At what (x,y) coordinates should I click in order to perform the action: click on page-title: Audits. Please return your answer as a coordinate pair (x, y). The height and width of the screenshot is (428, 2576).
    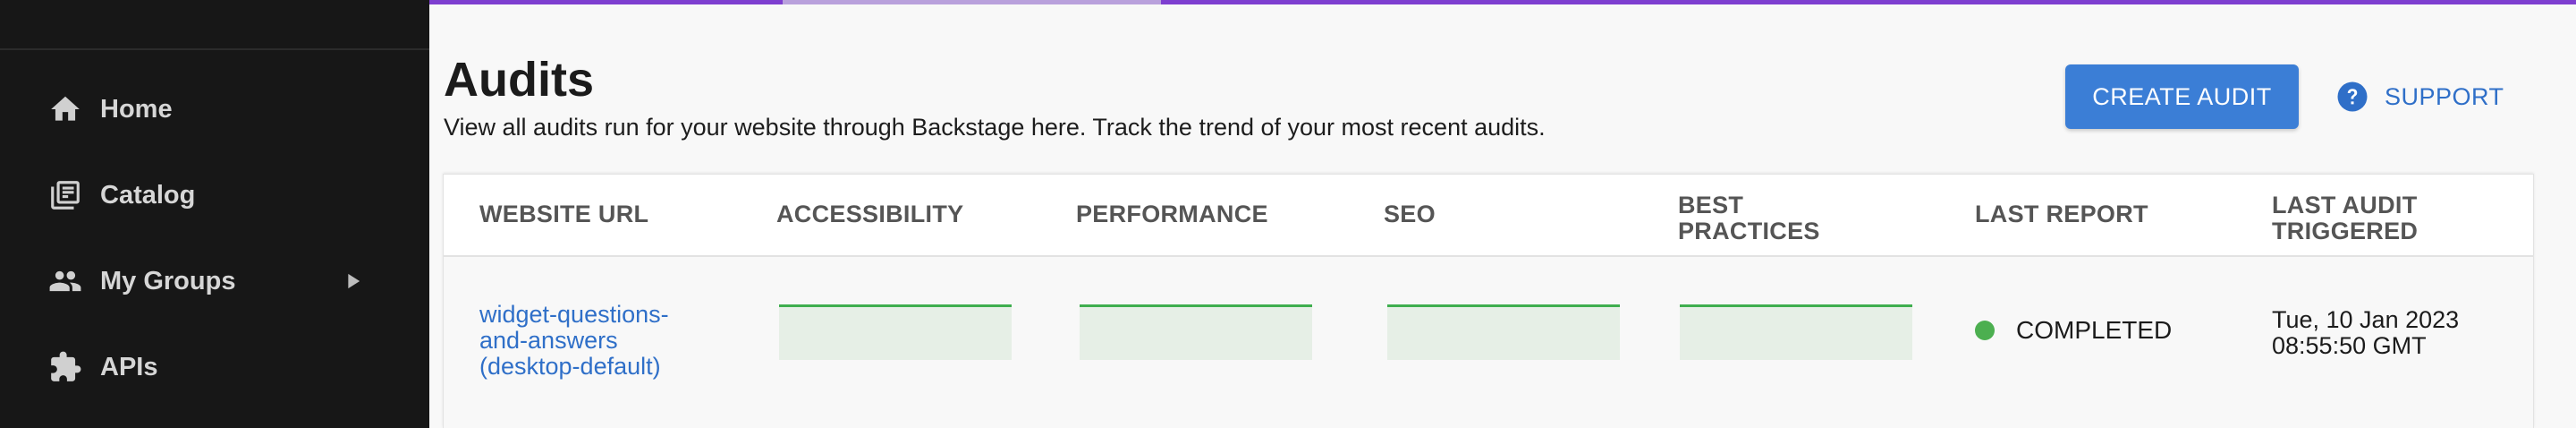
    Looking at the image, I should click on (519, 80).